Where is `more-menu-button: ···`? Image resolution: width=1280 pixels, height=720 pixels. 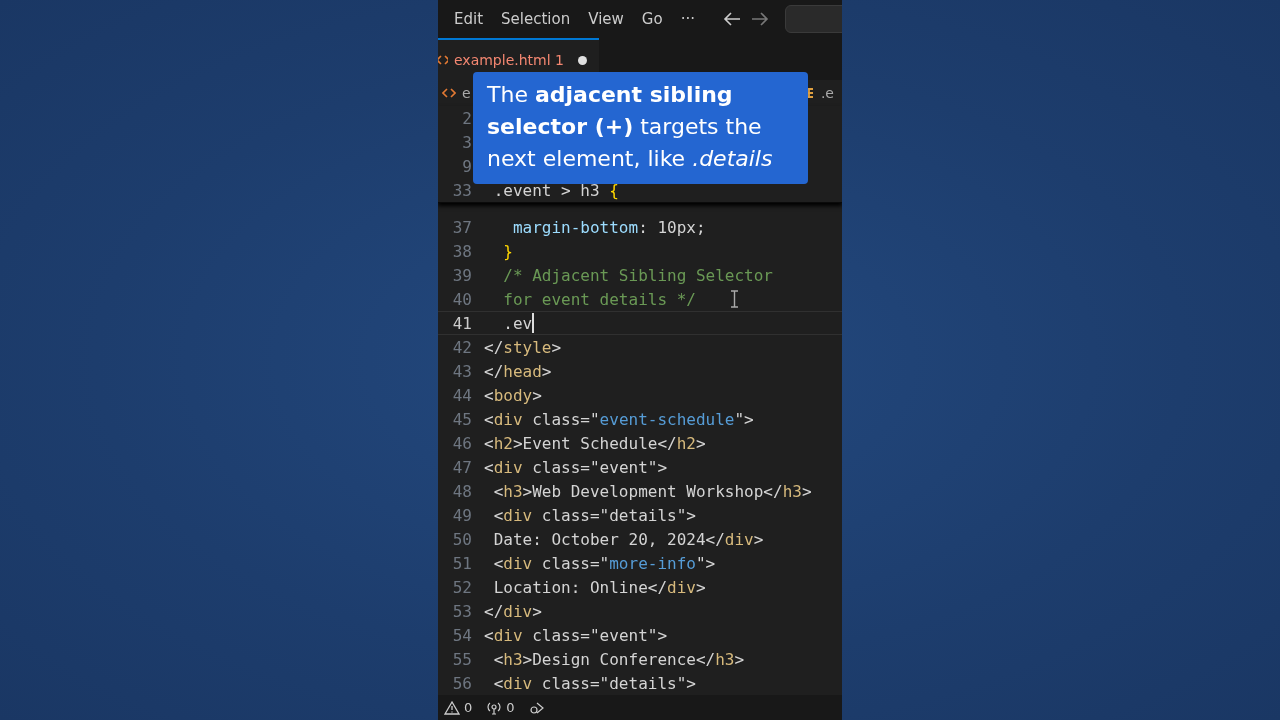 more-menu-button: ··· is located at coordinates (687, 19).